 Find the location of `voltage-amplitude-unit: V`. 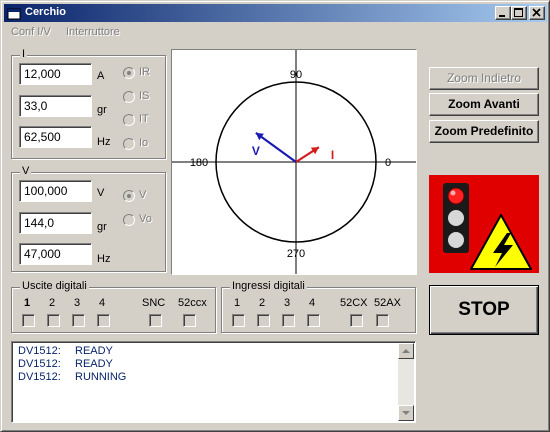

voltage-amplitude-unit: V is located at coordinates (101, 193).